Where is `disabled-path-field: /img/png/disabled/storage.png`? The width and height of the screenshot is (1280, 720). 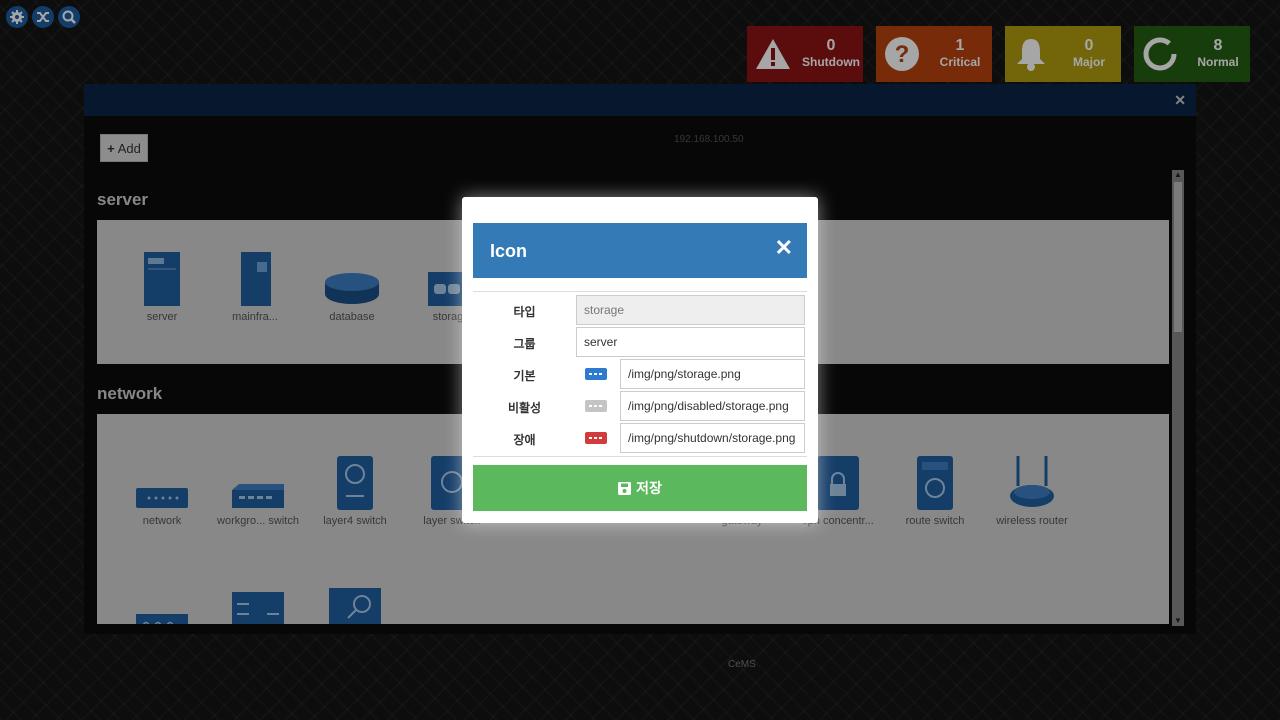
disabled-path-field: /img/png/disabled/storage.png is located at coordinates (712, 406).